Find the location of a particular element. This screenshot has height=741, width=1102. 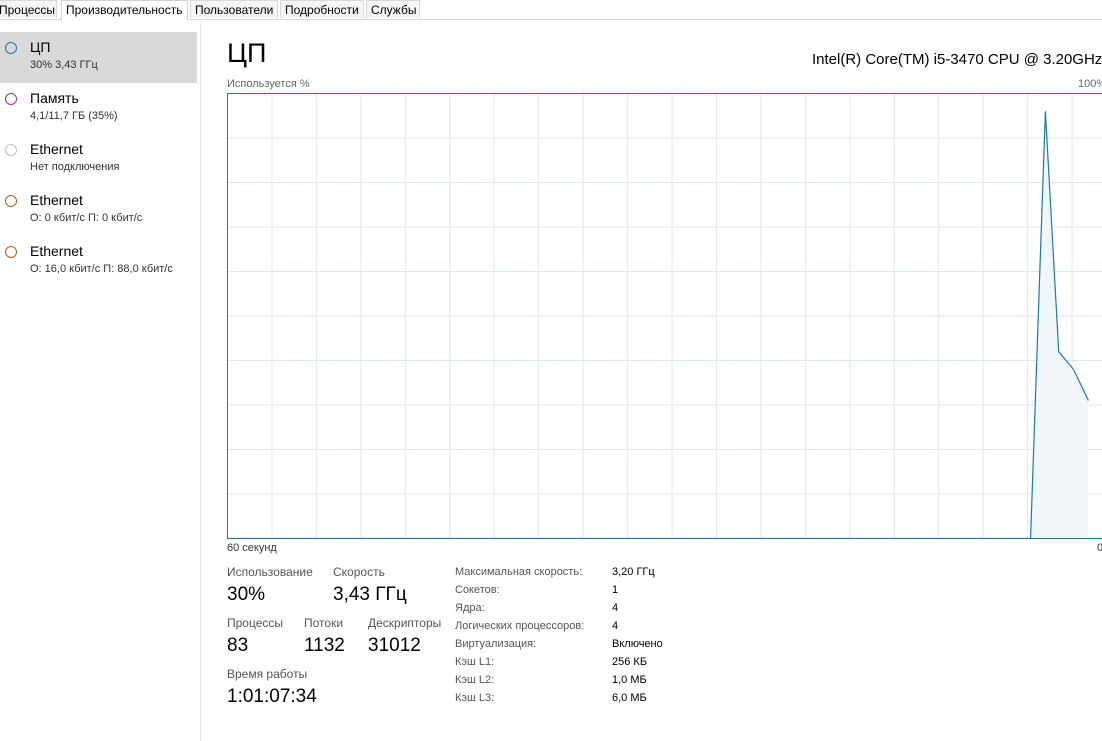

info-key: Кэш L2: is located at coordinates (475, 680).